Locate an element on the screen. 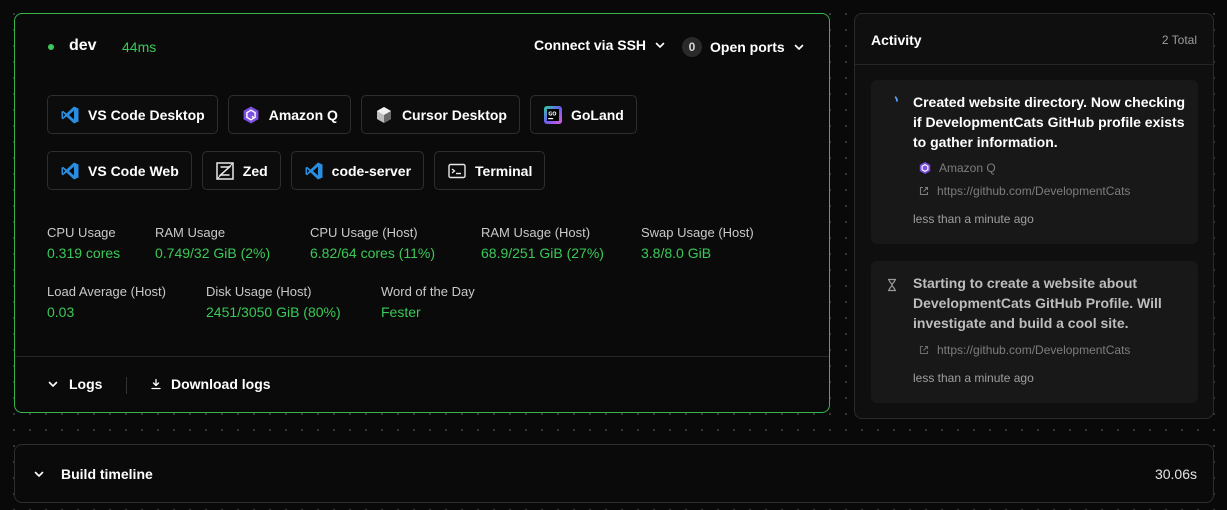 Image resolution: width=1227 pixels, height=510 pixels. stat-label: RAM Usage is located at coordinates (190, 232).